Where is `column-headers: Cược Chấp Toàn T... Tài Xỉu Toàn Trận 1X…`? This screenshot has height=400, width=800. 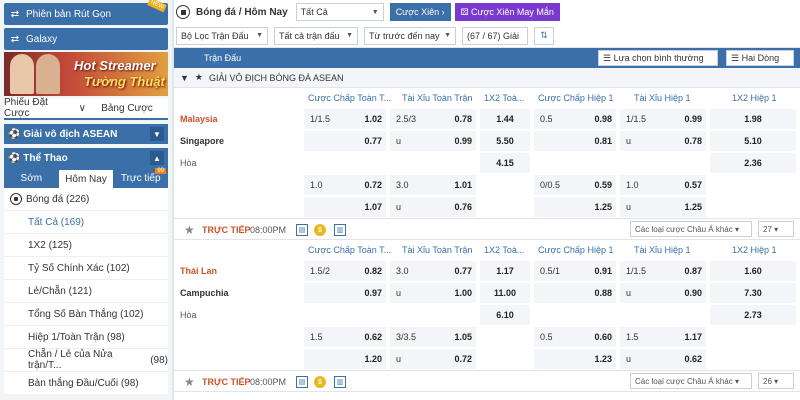 column-headers: Cược Chấp Toàn T... Tài Xỉu Toàn Trận 1X… is located at coordinates (487, 98).